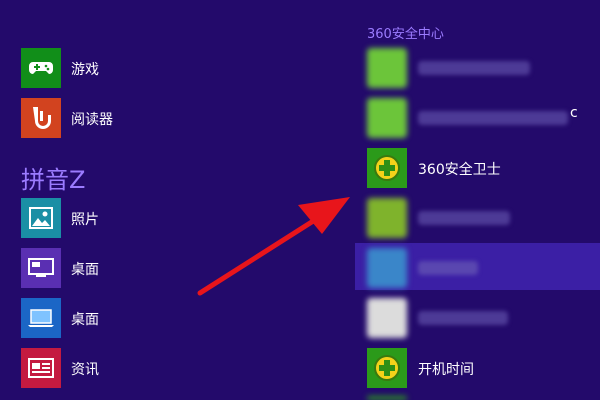  I want to click on gamepad-icon, so click(41, 68).